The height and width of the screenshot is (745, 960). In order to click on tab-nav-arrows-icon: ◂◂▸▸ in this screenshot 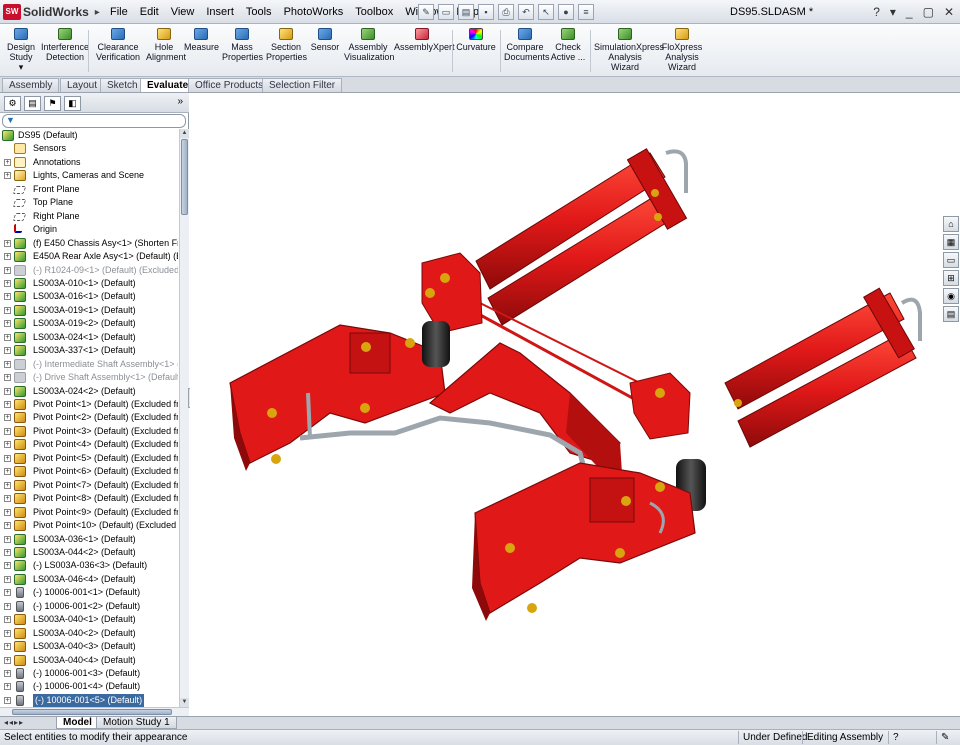, I will do `click(14, 722)`.